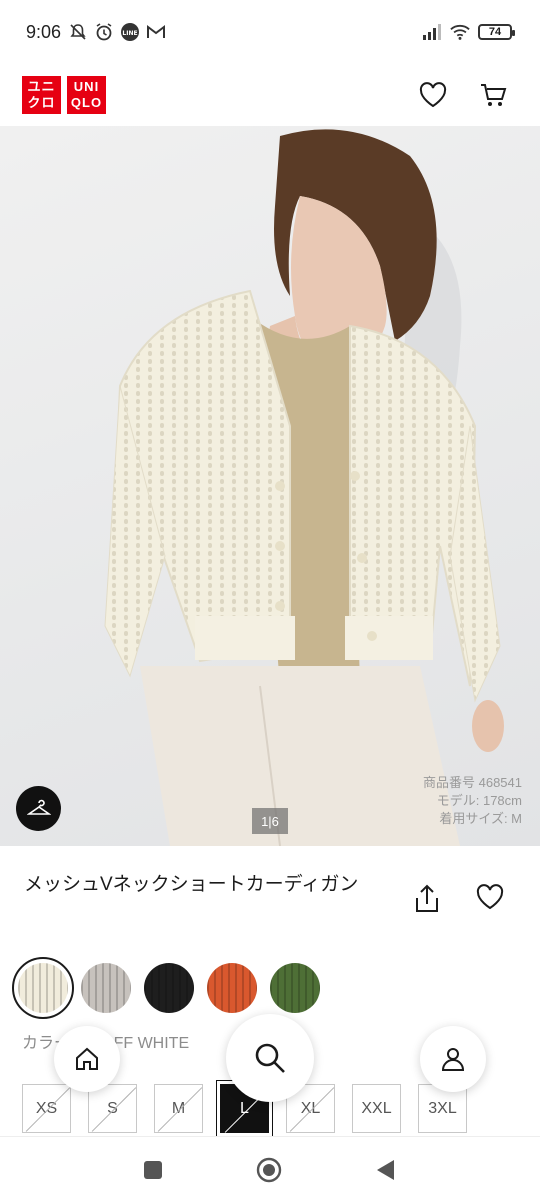  What do you see at coordinates (44, 32) in the screenshot?
I see `status-time: 9:06` at bounding box center [44, 32].